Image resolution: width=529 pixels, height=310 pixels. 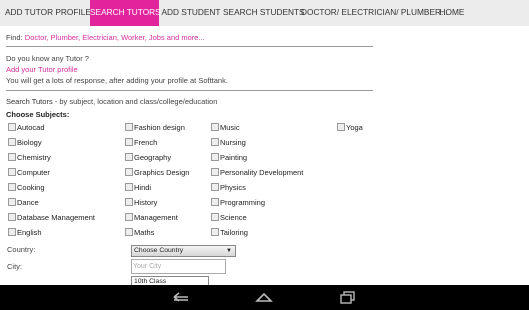 I want to click on subject-option: Fashion design, so click(x=155, y=128).